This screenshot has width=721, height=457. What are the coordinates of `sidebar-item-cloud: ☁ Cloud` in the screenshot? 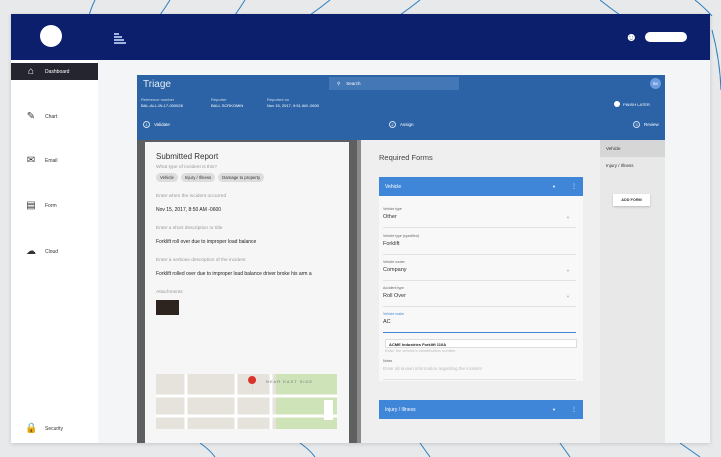 It's located at (54, 251).